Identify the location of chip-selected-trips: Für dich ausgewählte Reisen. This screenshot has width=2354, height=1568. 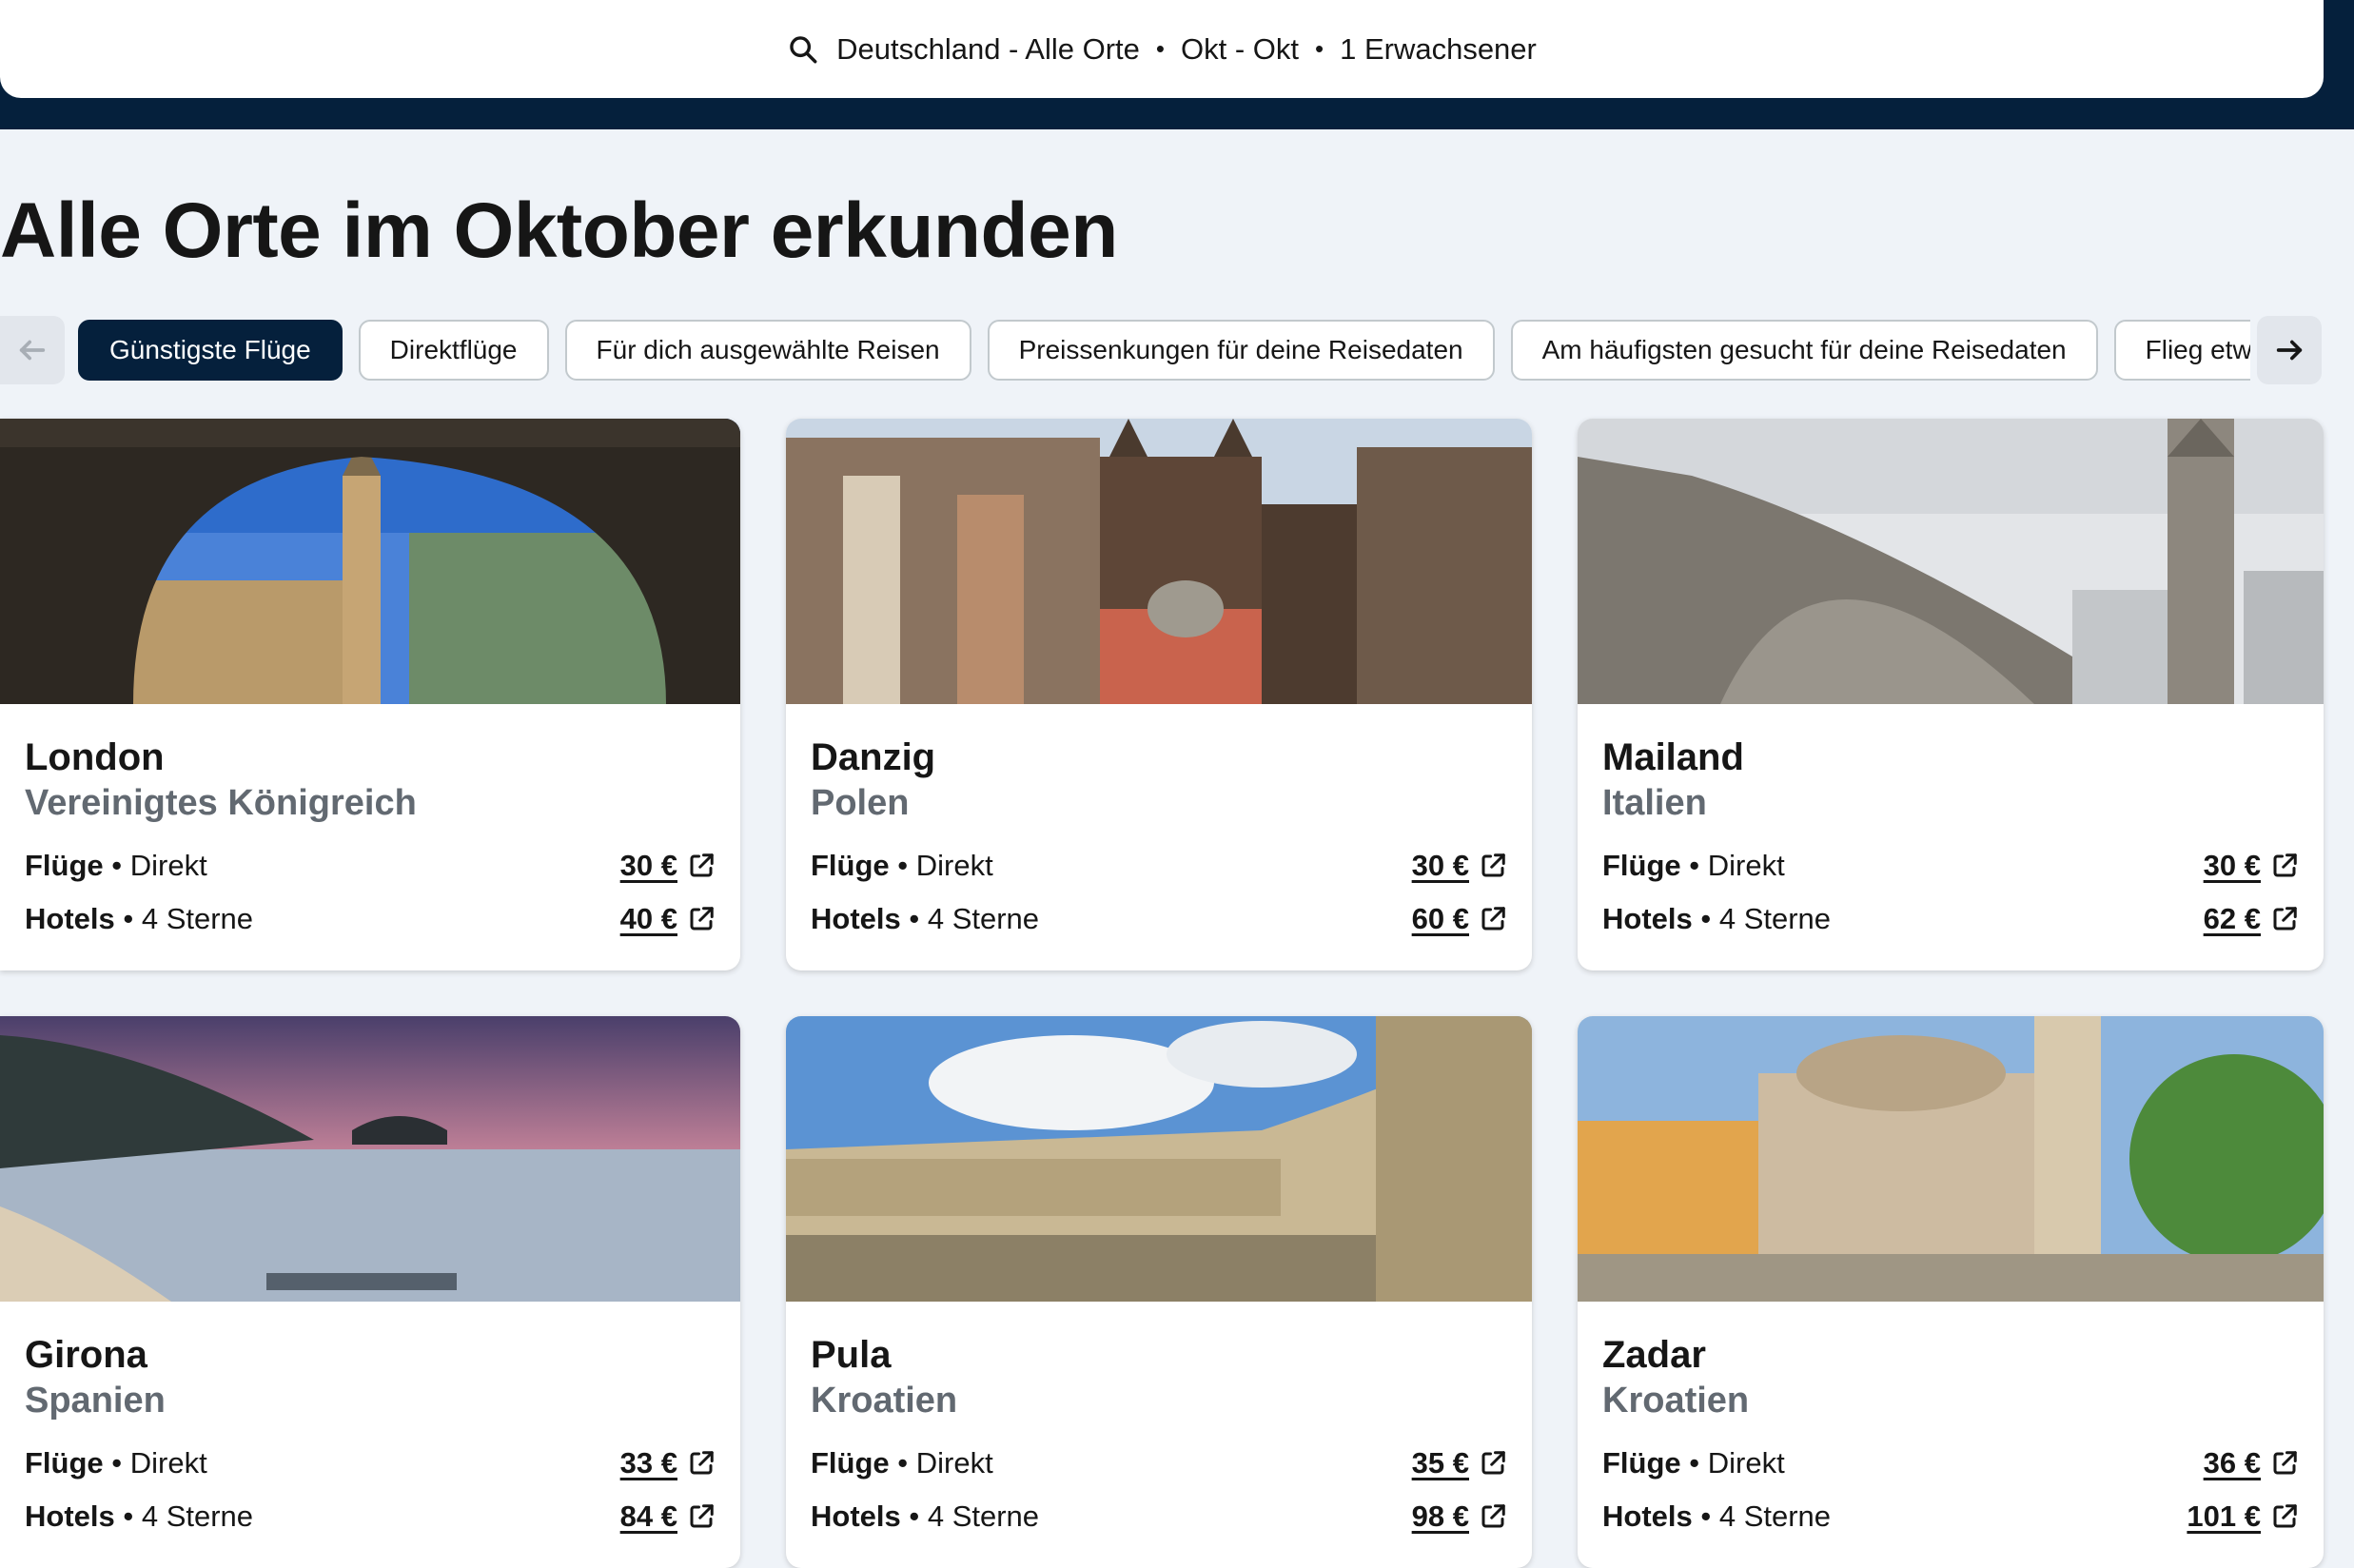
(767, 350).